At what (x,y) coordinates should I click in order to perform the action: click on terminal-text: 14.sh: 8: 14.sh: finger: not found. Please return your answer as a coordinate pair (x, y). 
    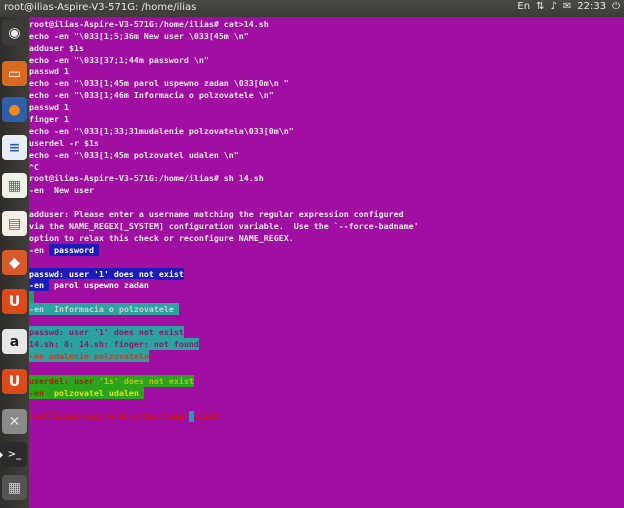
    Looking at the image, I should click on (114, 344).